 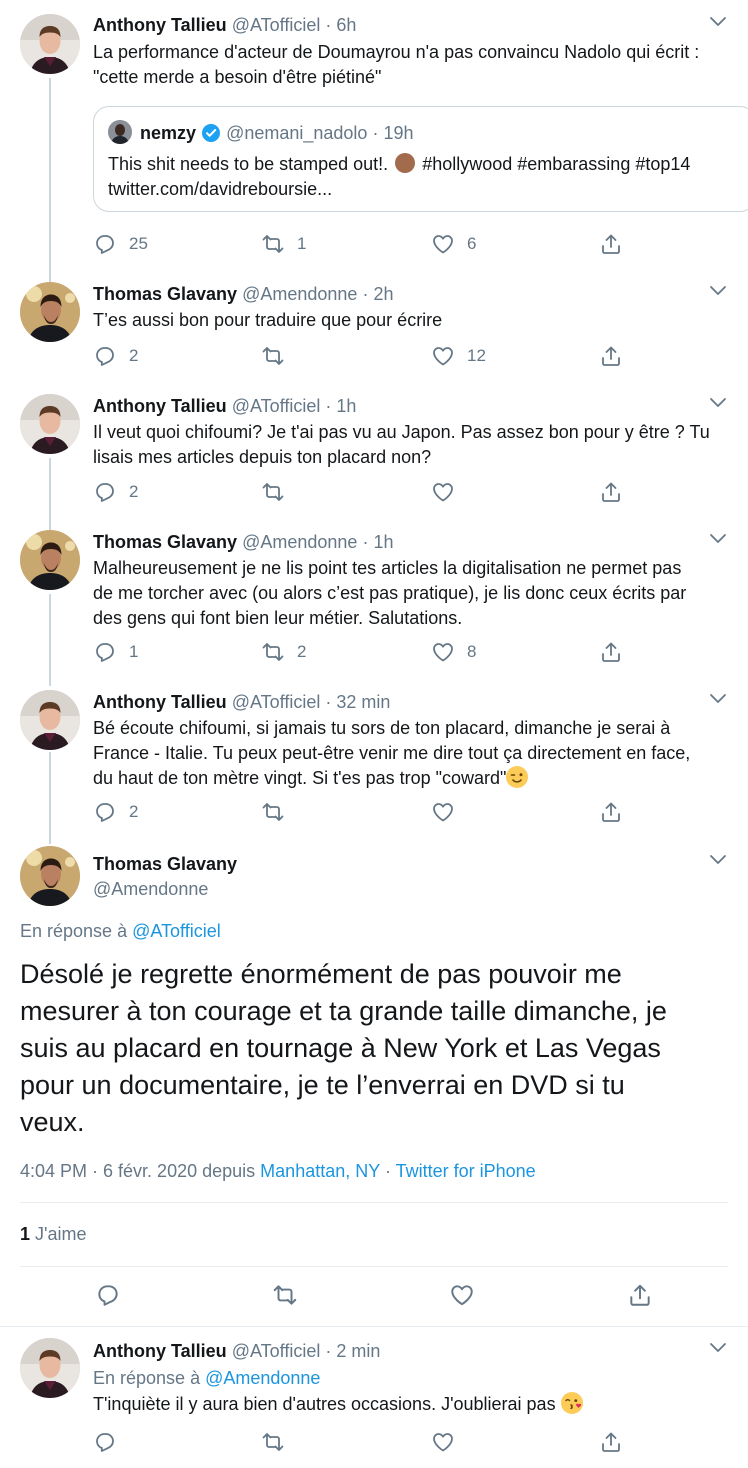 I want to click on tweet-actions: 2 12, so click(x=373, y=356).